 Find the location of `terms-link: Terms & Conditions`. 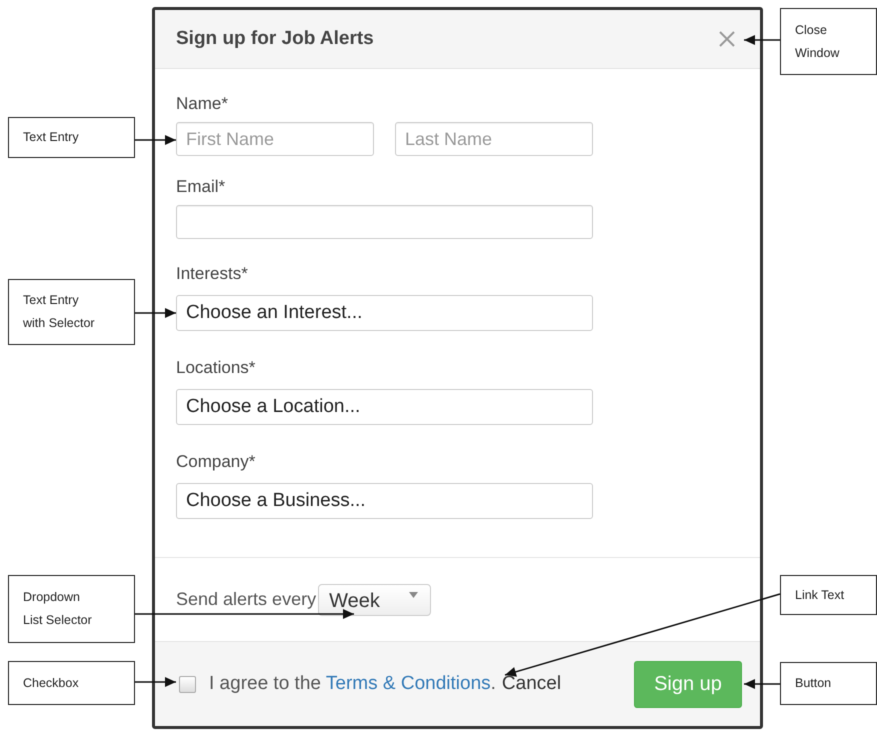

terms-link: Terms & Conditions is located at coordinates (408, 683).